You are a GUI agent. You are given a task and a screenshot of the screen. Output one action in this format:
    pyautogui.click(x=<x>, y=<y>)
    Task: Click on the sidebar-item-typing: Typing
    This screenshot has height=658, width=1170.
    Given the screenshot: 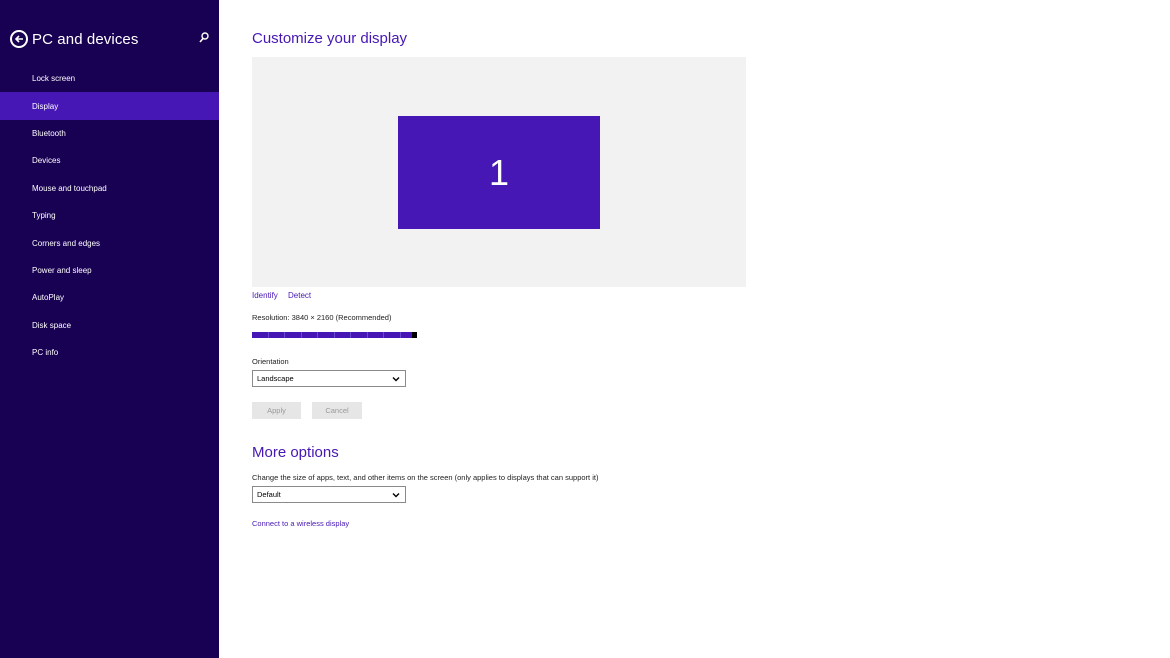 What is the action you would take?
    pyautogui.click(x=109, y=215)
    